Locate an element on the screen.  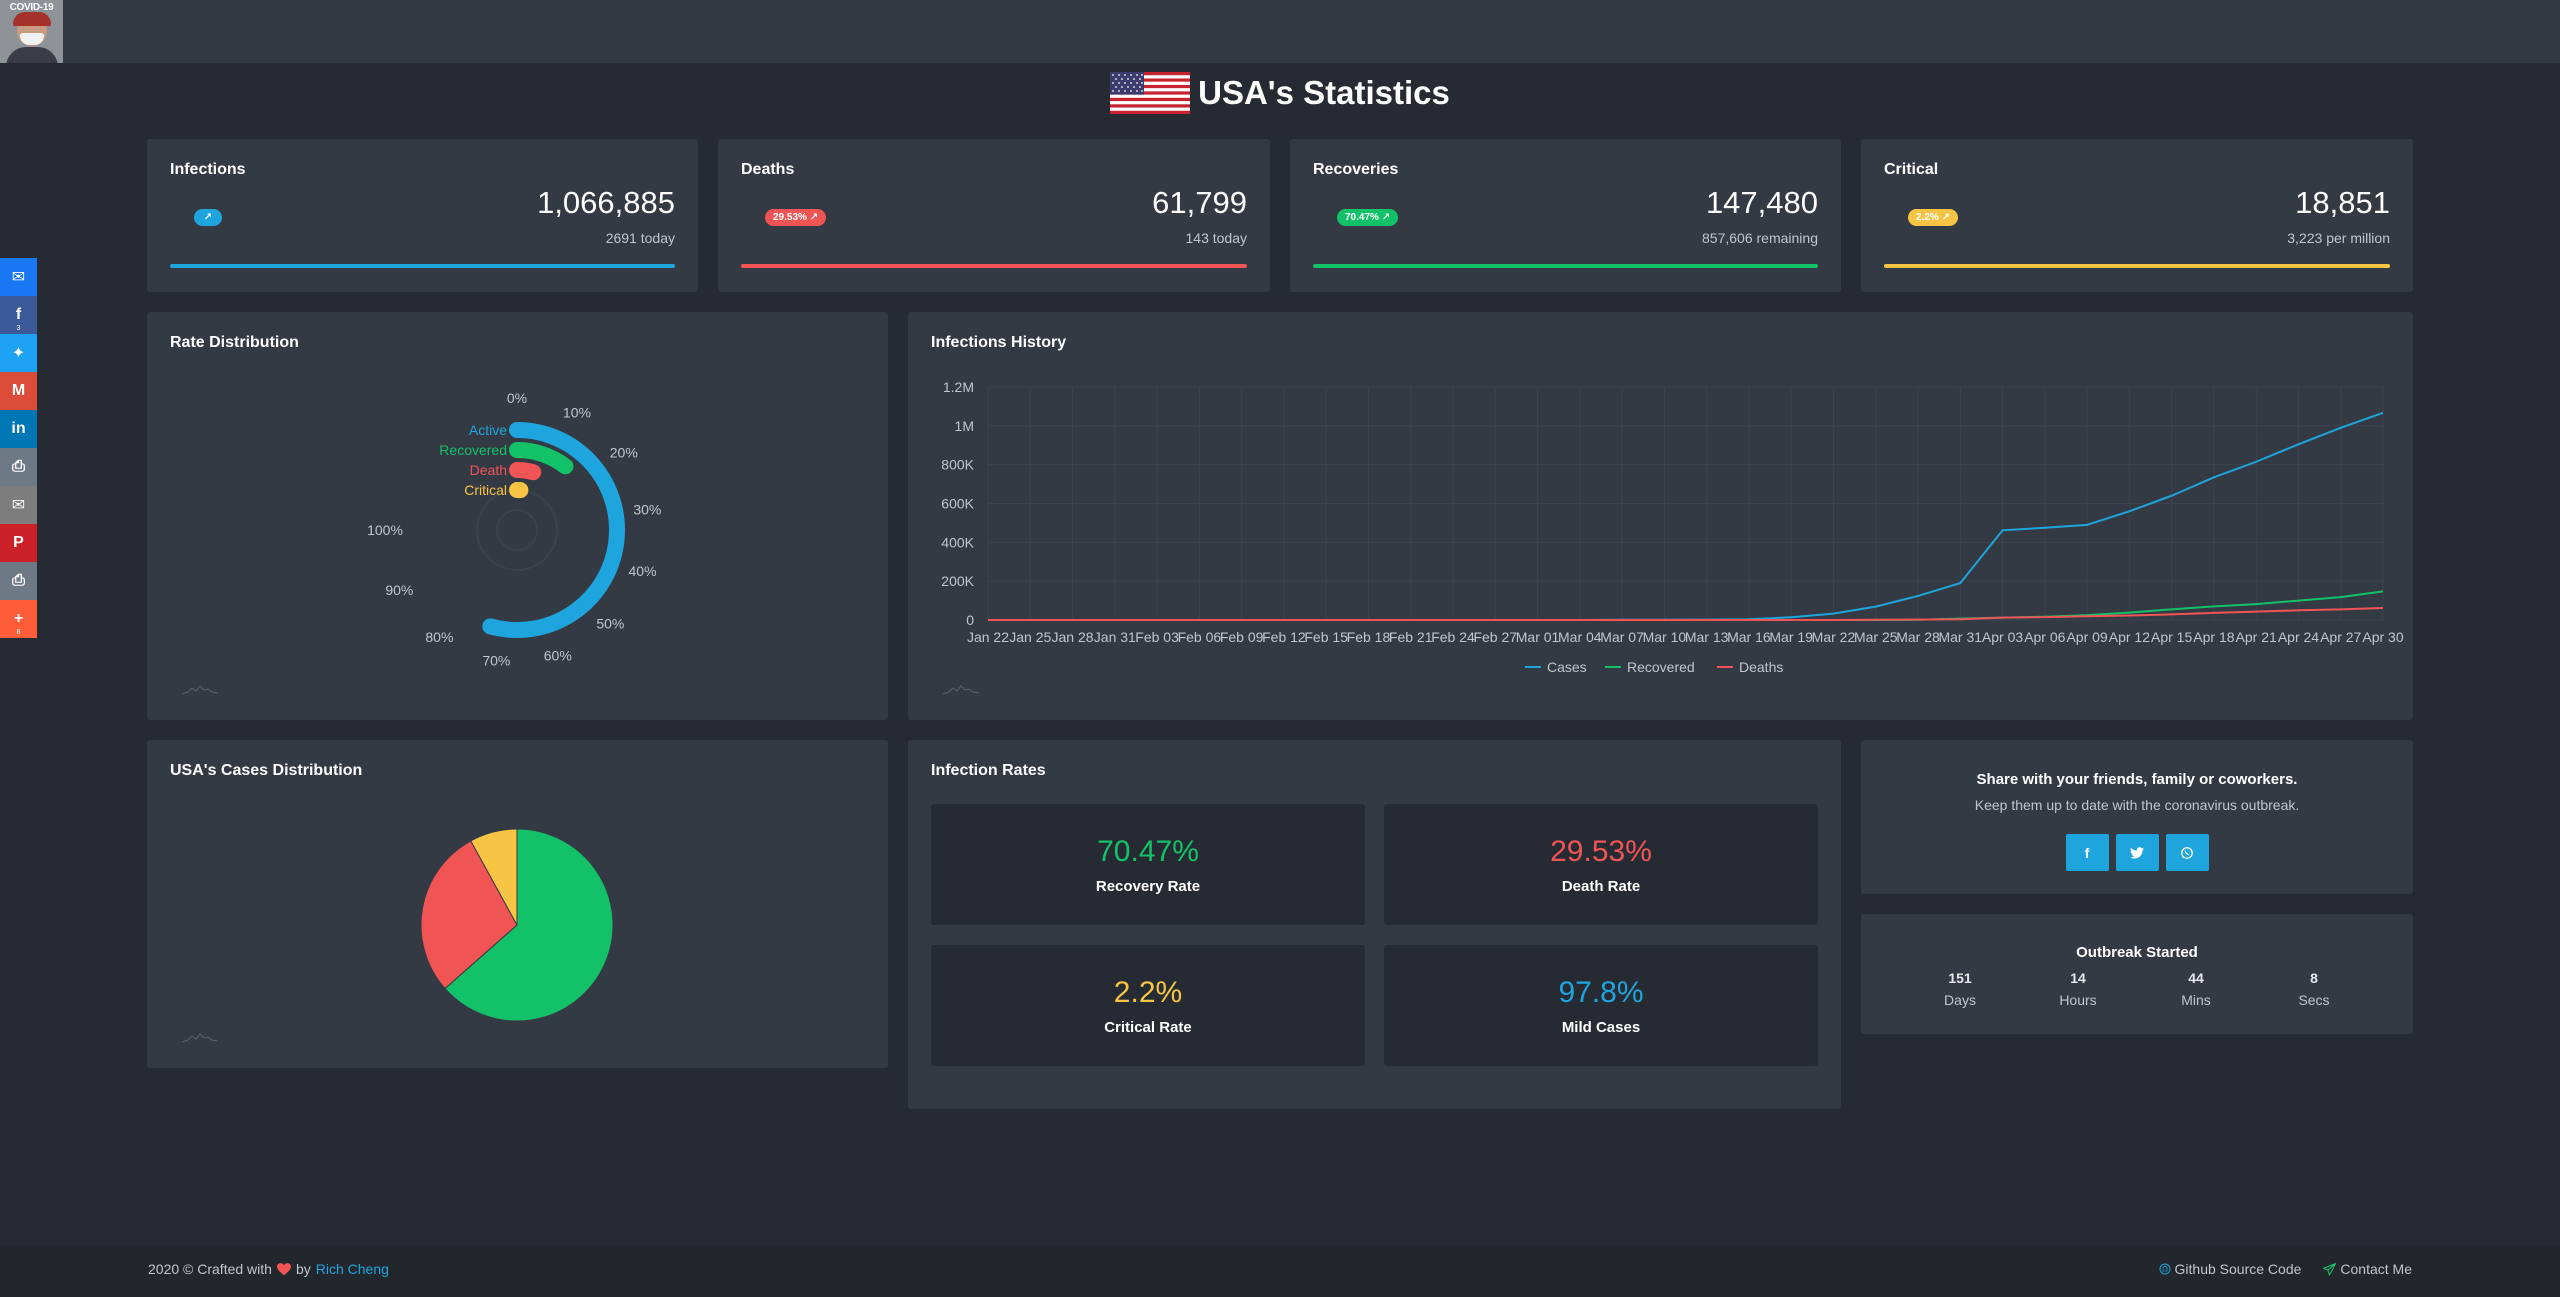
x-axis-tick-label: Mar 22 is located at coordinates (1834, 637).